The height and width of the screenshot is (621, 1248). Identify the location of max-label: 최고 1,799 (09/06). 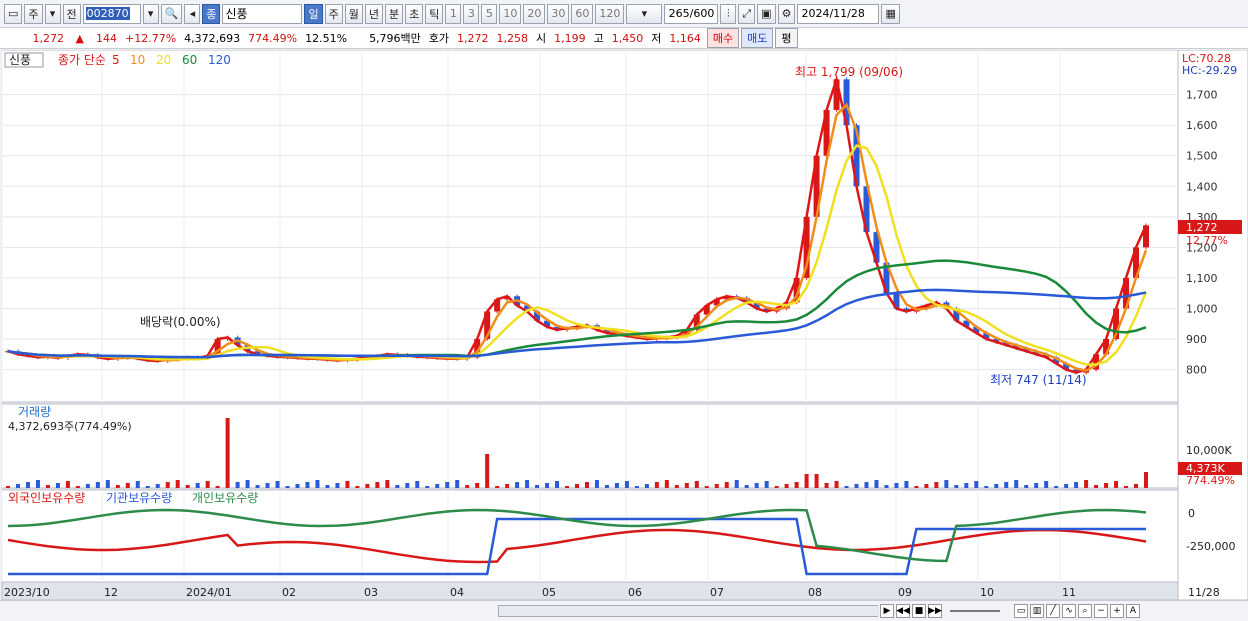
(849, 72).